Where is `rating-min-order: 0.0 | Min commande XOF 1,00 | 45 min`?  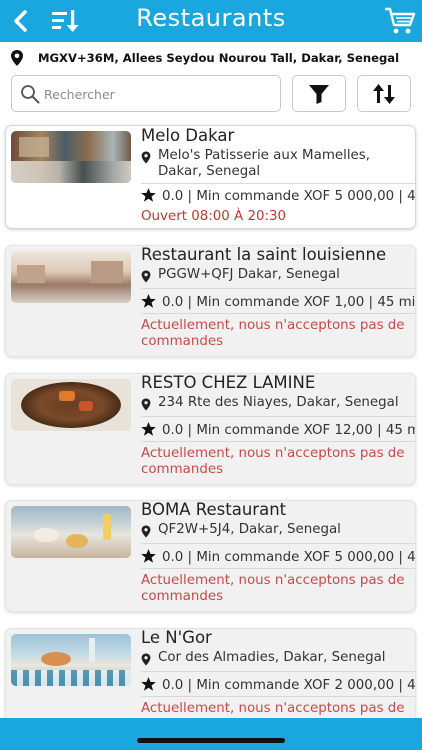
rating-min-order: 0.0 | Min commande XOF 1,00 | 45 min is located at coordinates (278, 302).